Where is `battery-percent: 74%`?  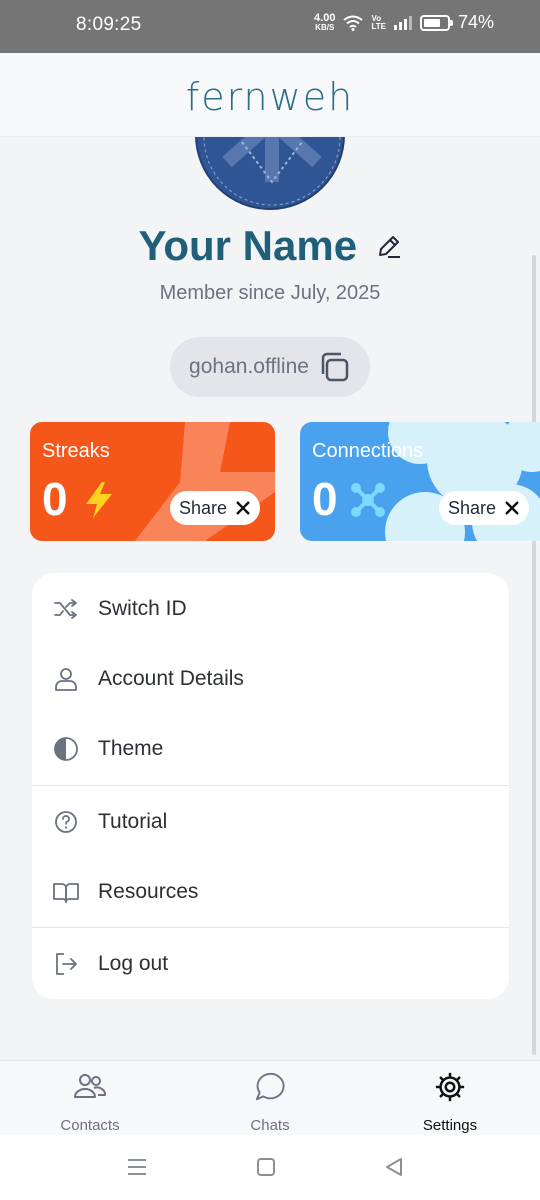
battery-percent: 74% is located at coordinates (475, 22).